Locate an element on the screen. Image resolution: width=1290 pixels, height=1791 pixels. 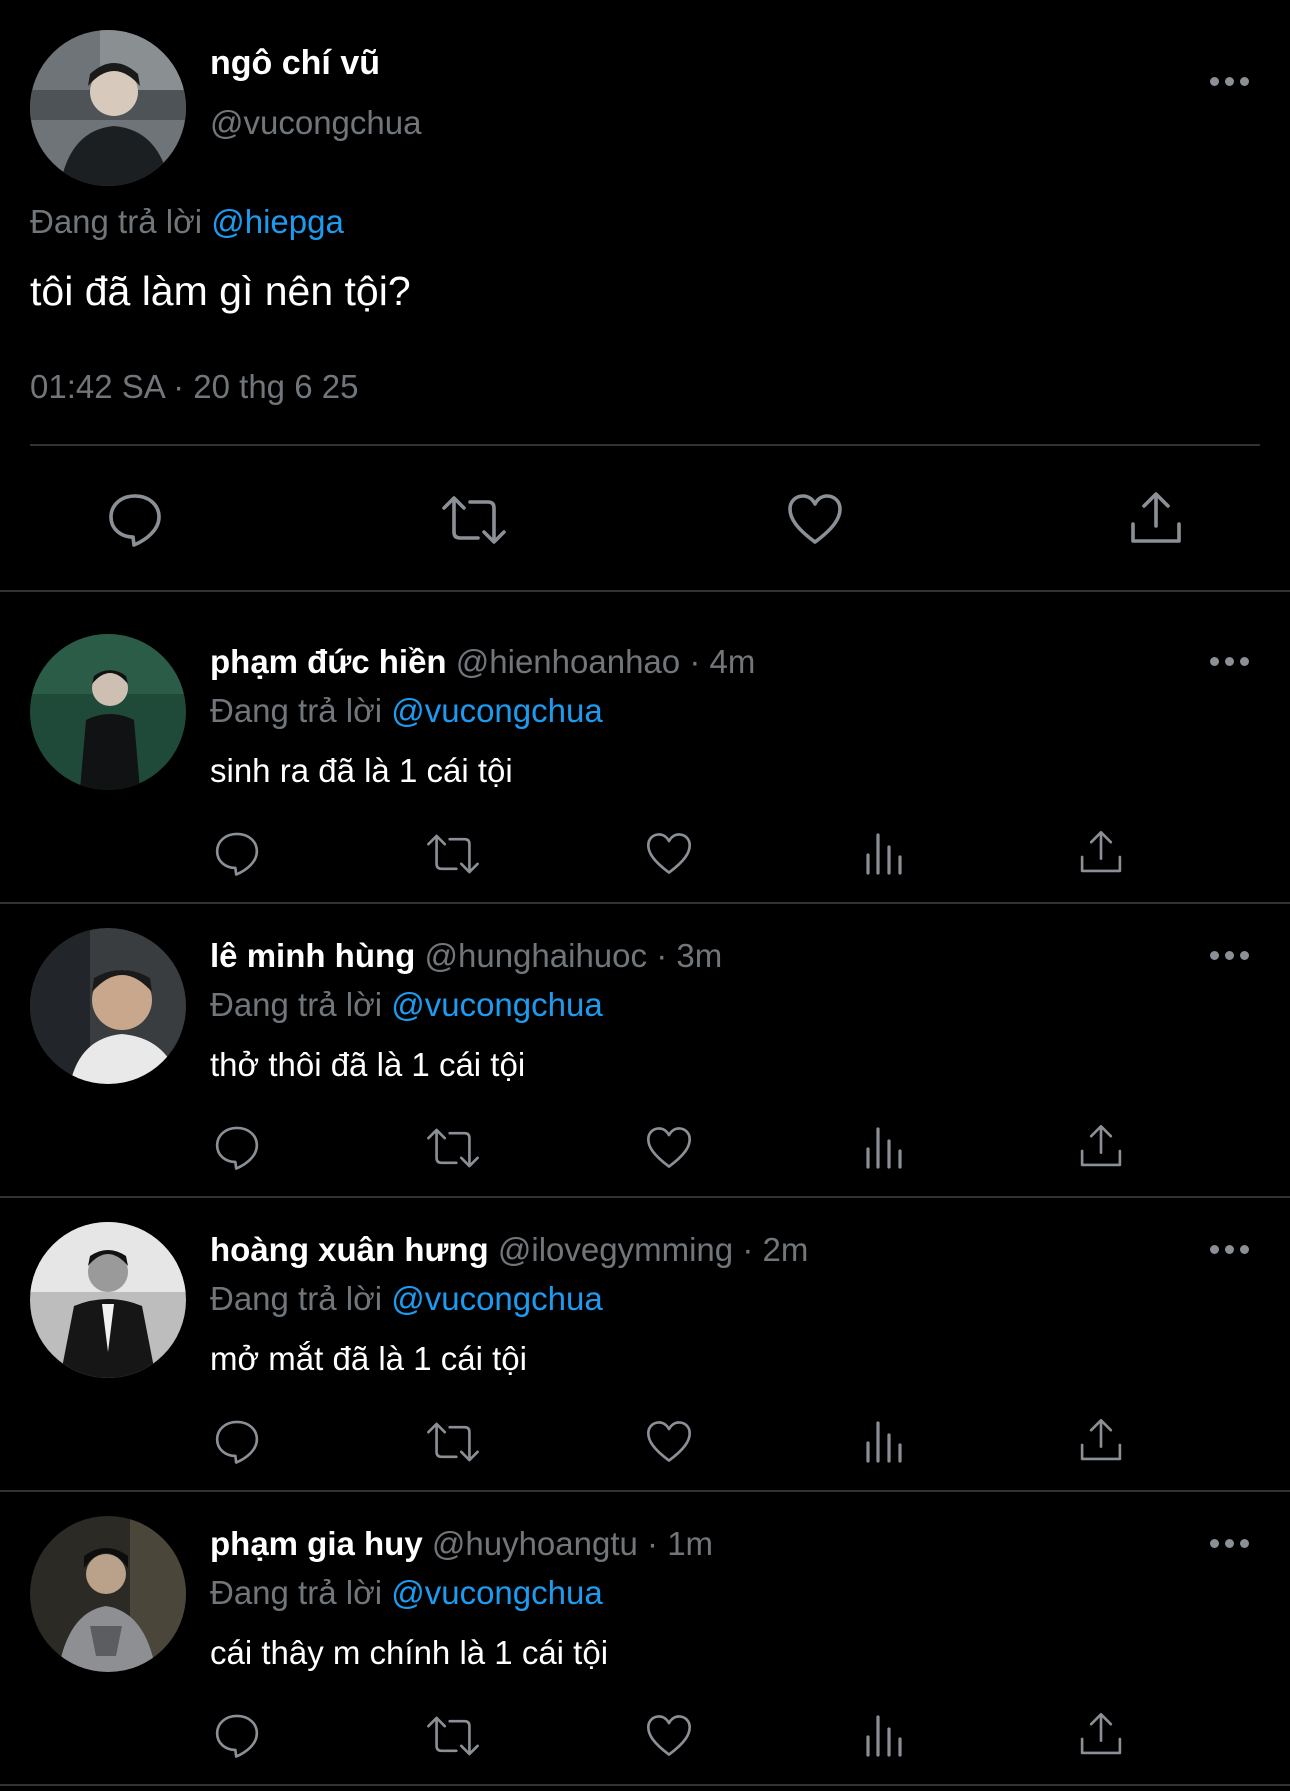
display-name: hoàng xuân hưng is located at coordinates (349, 1249).